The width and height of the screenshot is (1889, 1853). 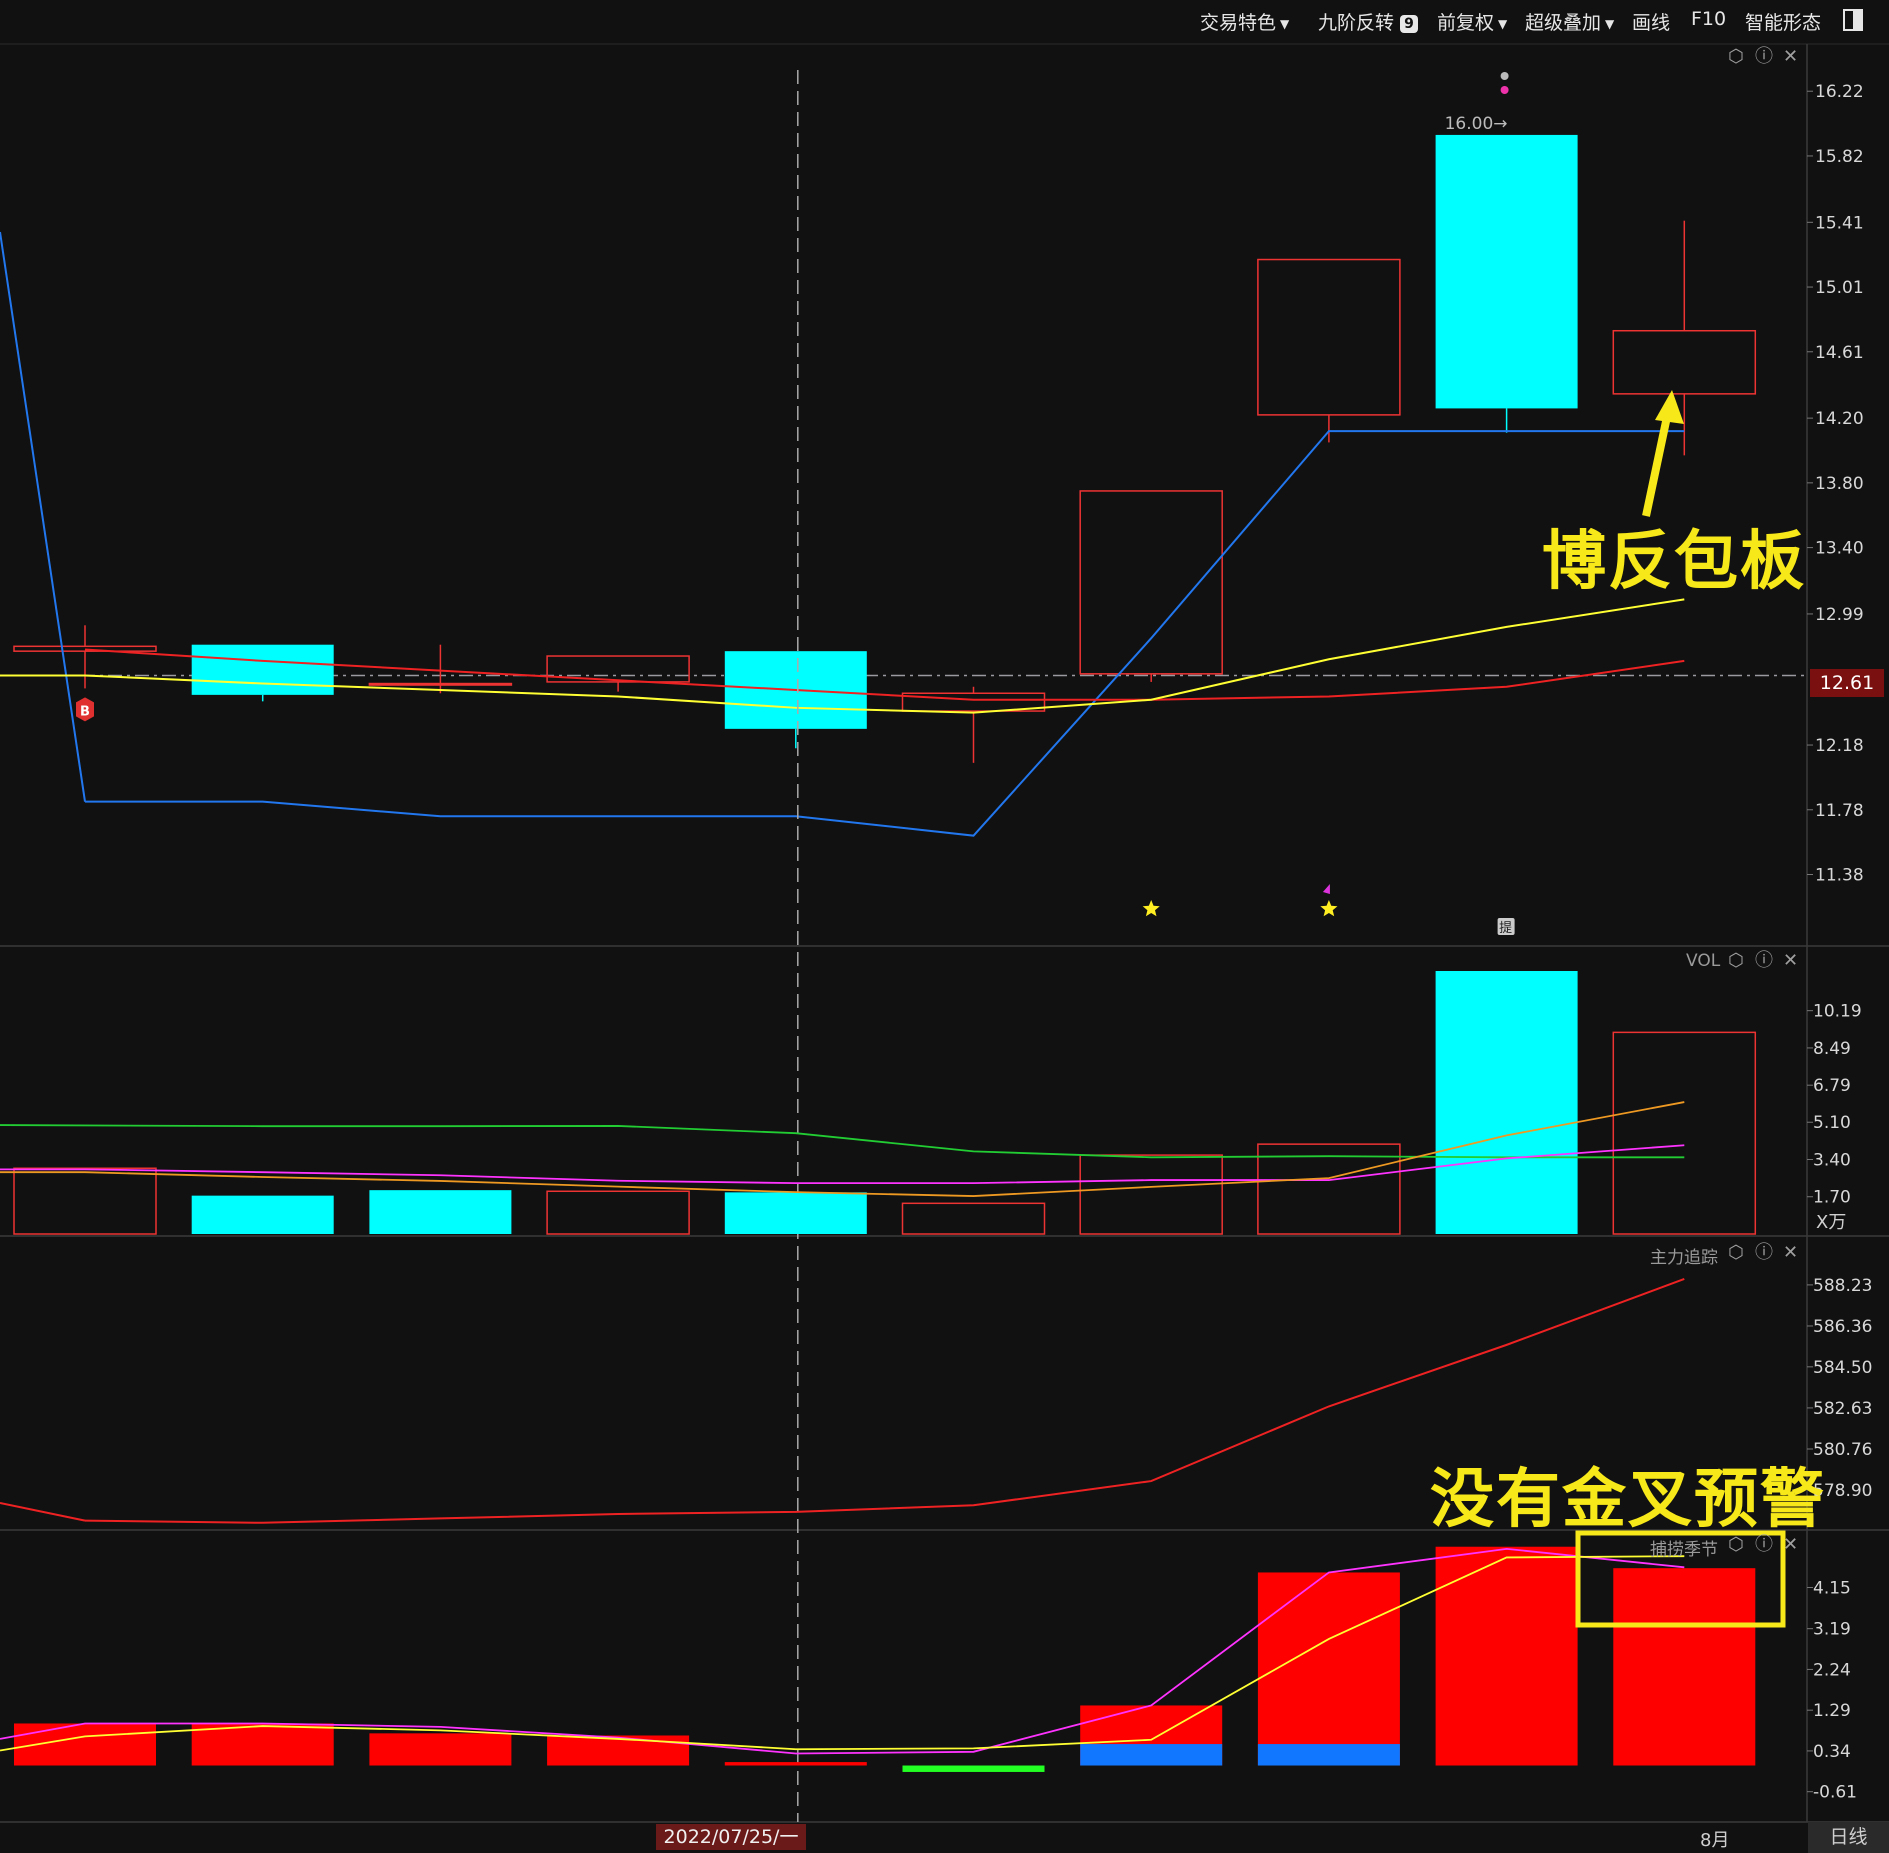 What do you see at coordinates (1839, 746) in the screenshot?
I see `price-tick-label: 12.18` at bounding box center [1839, 746].